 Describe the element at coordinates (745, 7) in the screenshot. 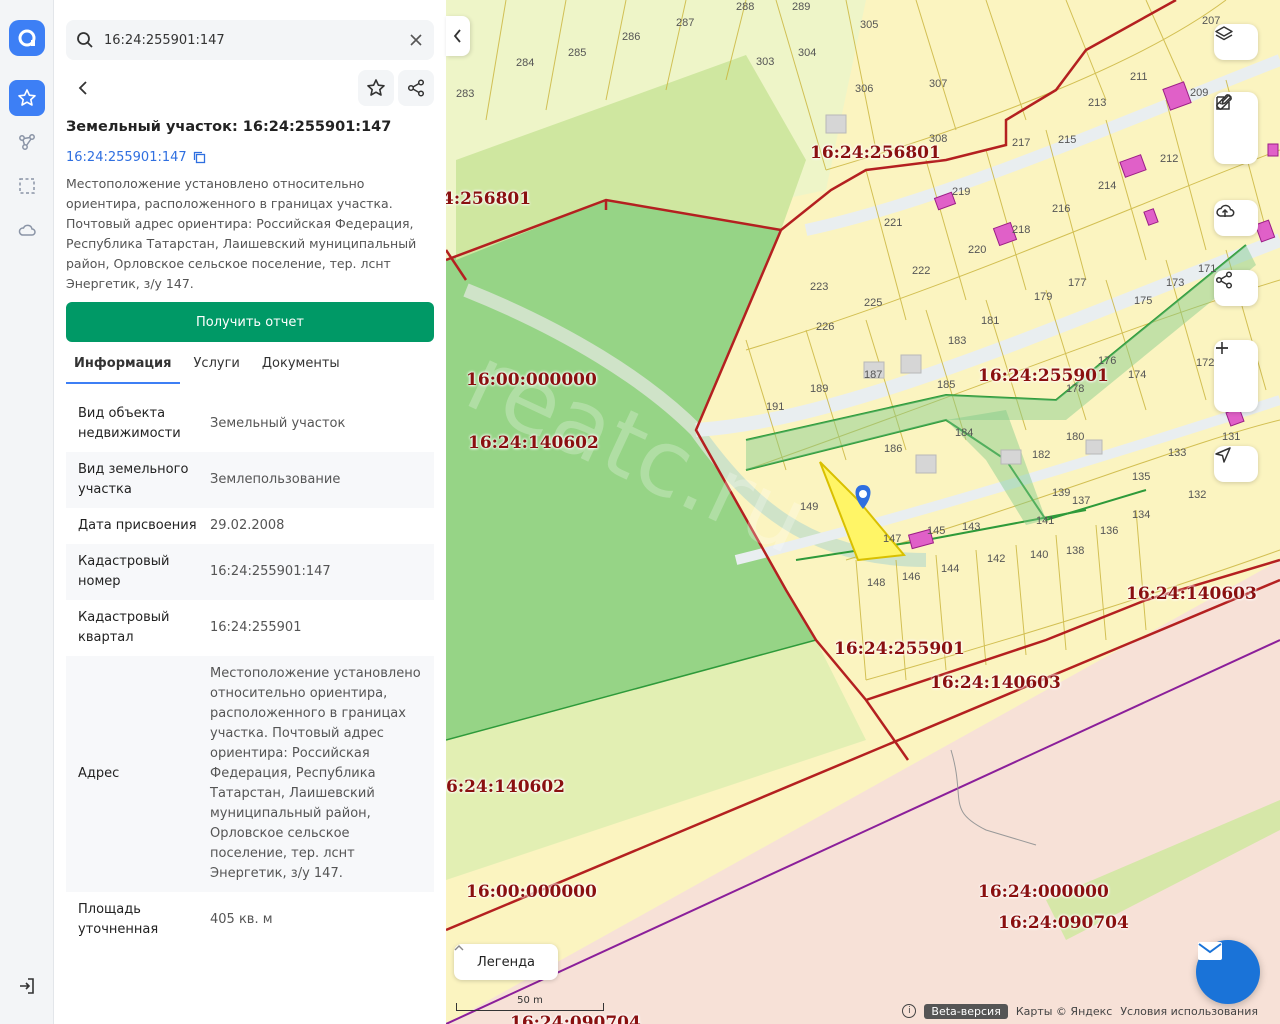

I see `parcel-number: 288` at that location.